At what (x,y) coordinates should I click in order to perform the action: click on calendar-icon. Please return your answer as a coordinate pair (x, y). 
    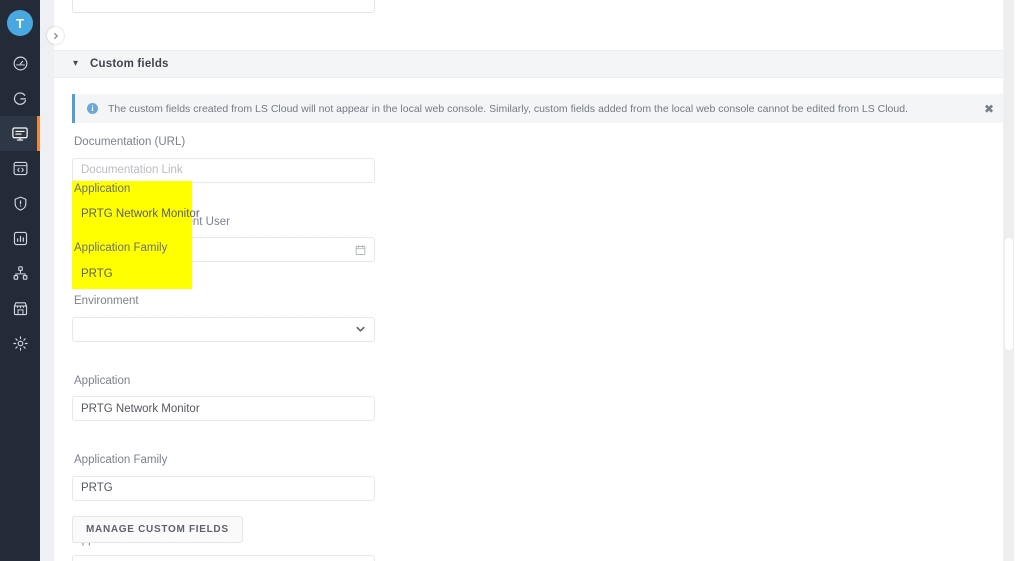
    Looking at the image, I should click on (360, 249).